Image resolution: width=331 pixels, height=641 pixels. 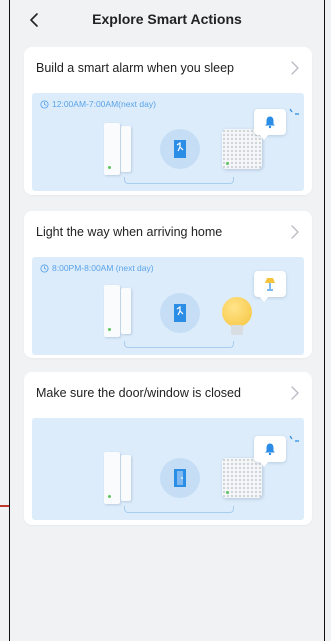 What do you see at coordinates (138, 393) in the screenshot?
I see `card-title: Make sure the door/window is closed` at bounding box center [138, 393].